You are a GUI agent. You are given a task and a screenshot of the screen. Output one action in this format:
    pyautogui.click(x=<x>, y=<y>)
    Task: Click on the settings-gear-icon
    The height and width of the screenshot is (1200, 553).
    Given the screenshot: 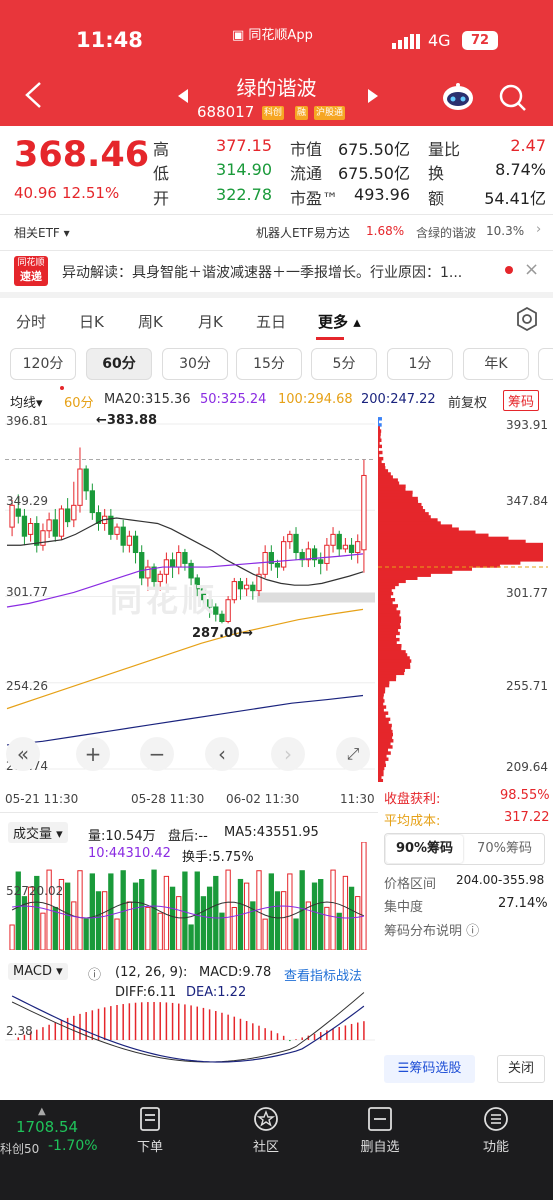 What is the action you would take?
    pyautogui.click(x=527, y=320)
    